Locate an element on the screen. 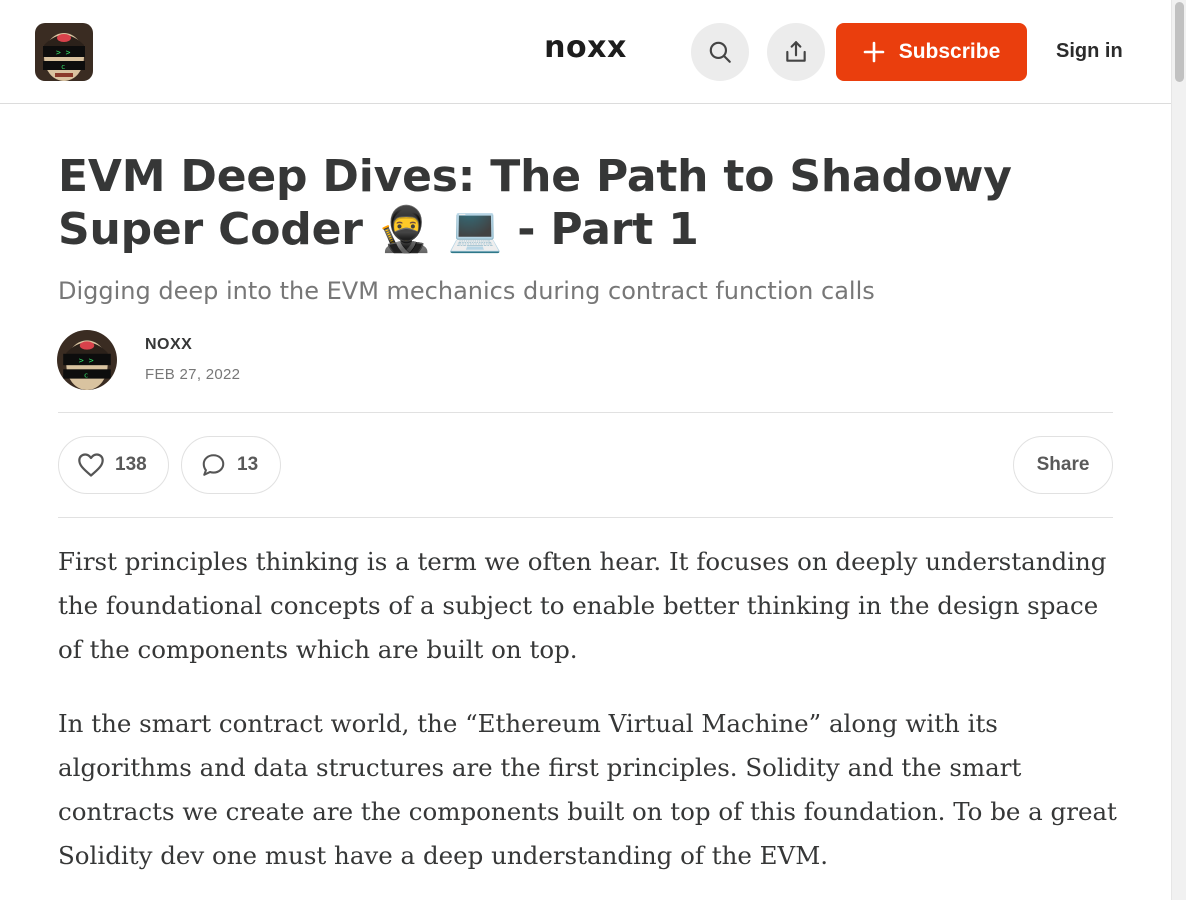 The width and height of the screenshot is (1186, 908). scrollbar-thumb is located at coordinates (1179, 42).